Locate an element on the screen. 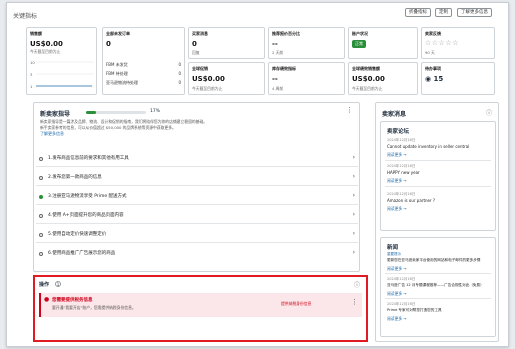  metric-featured-offer: 推荐报价百分比 -- 2 天前 is located at coordinates (306, 43).